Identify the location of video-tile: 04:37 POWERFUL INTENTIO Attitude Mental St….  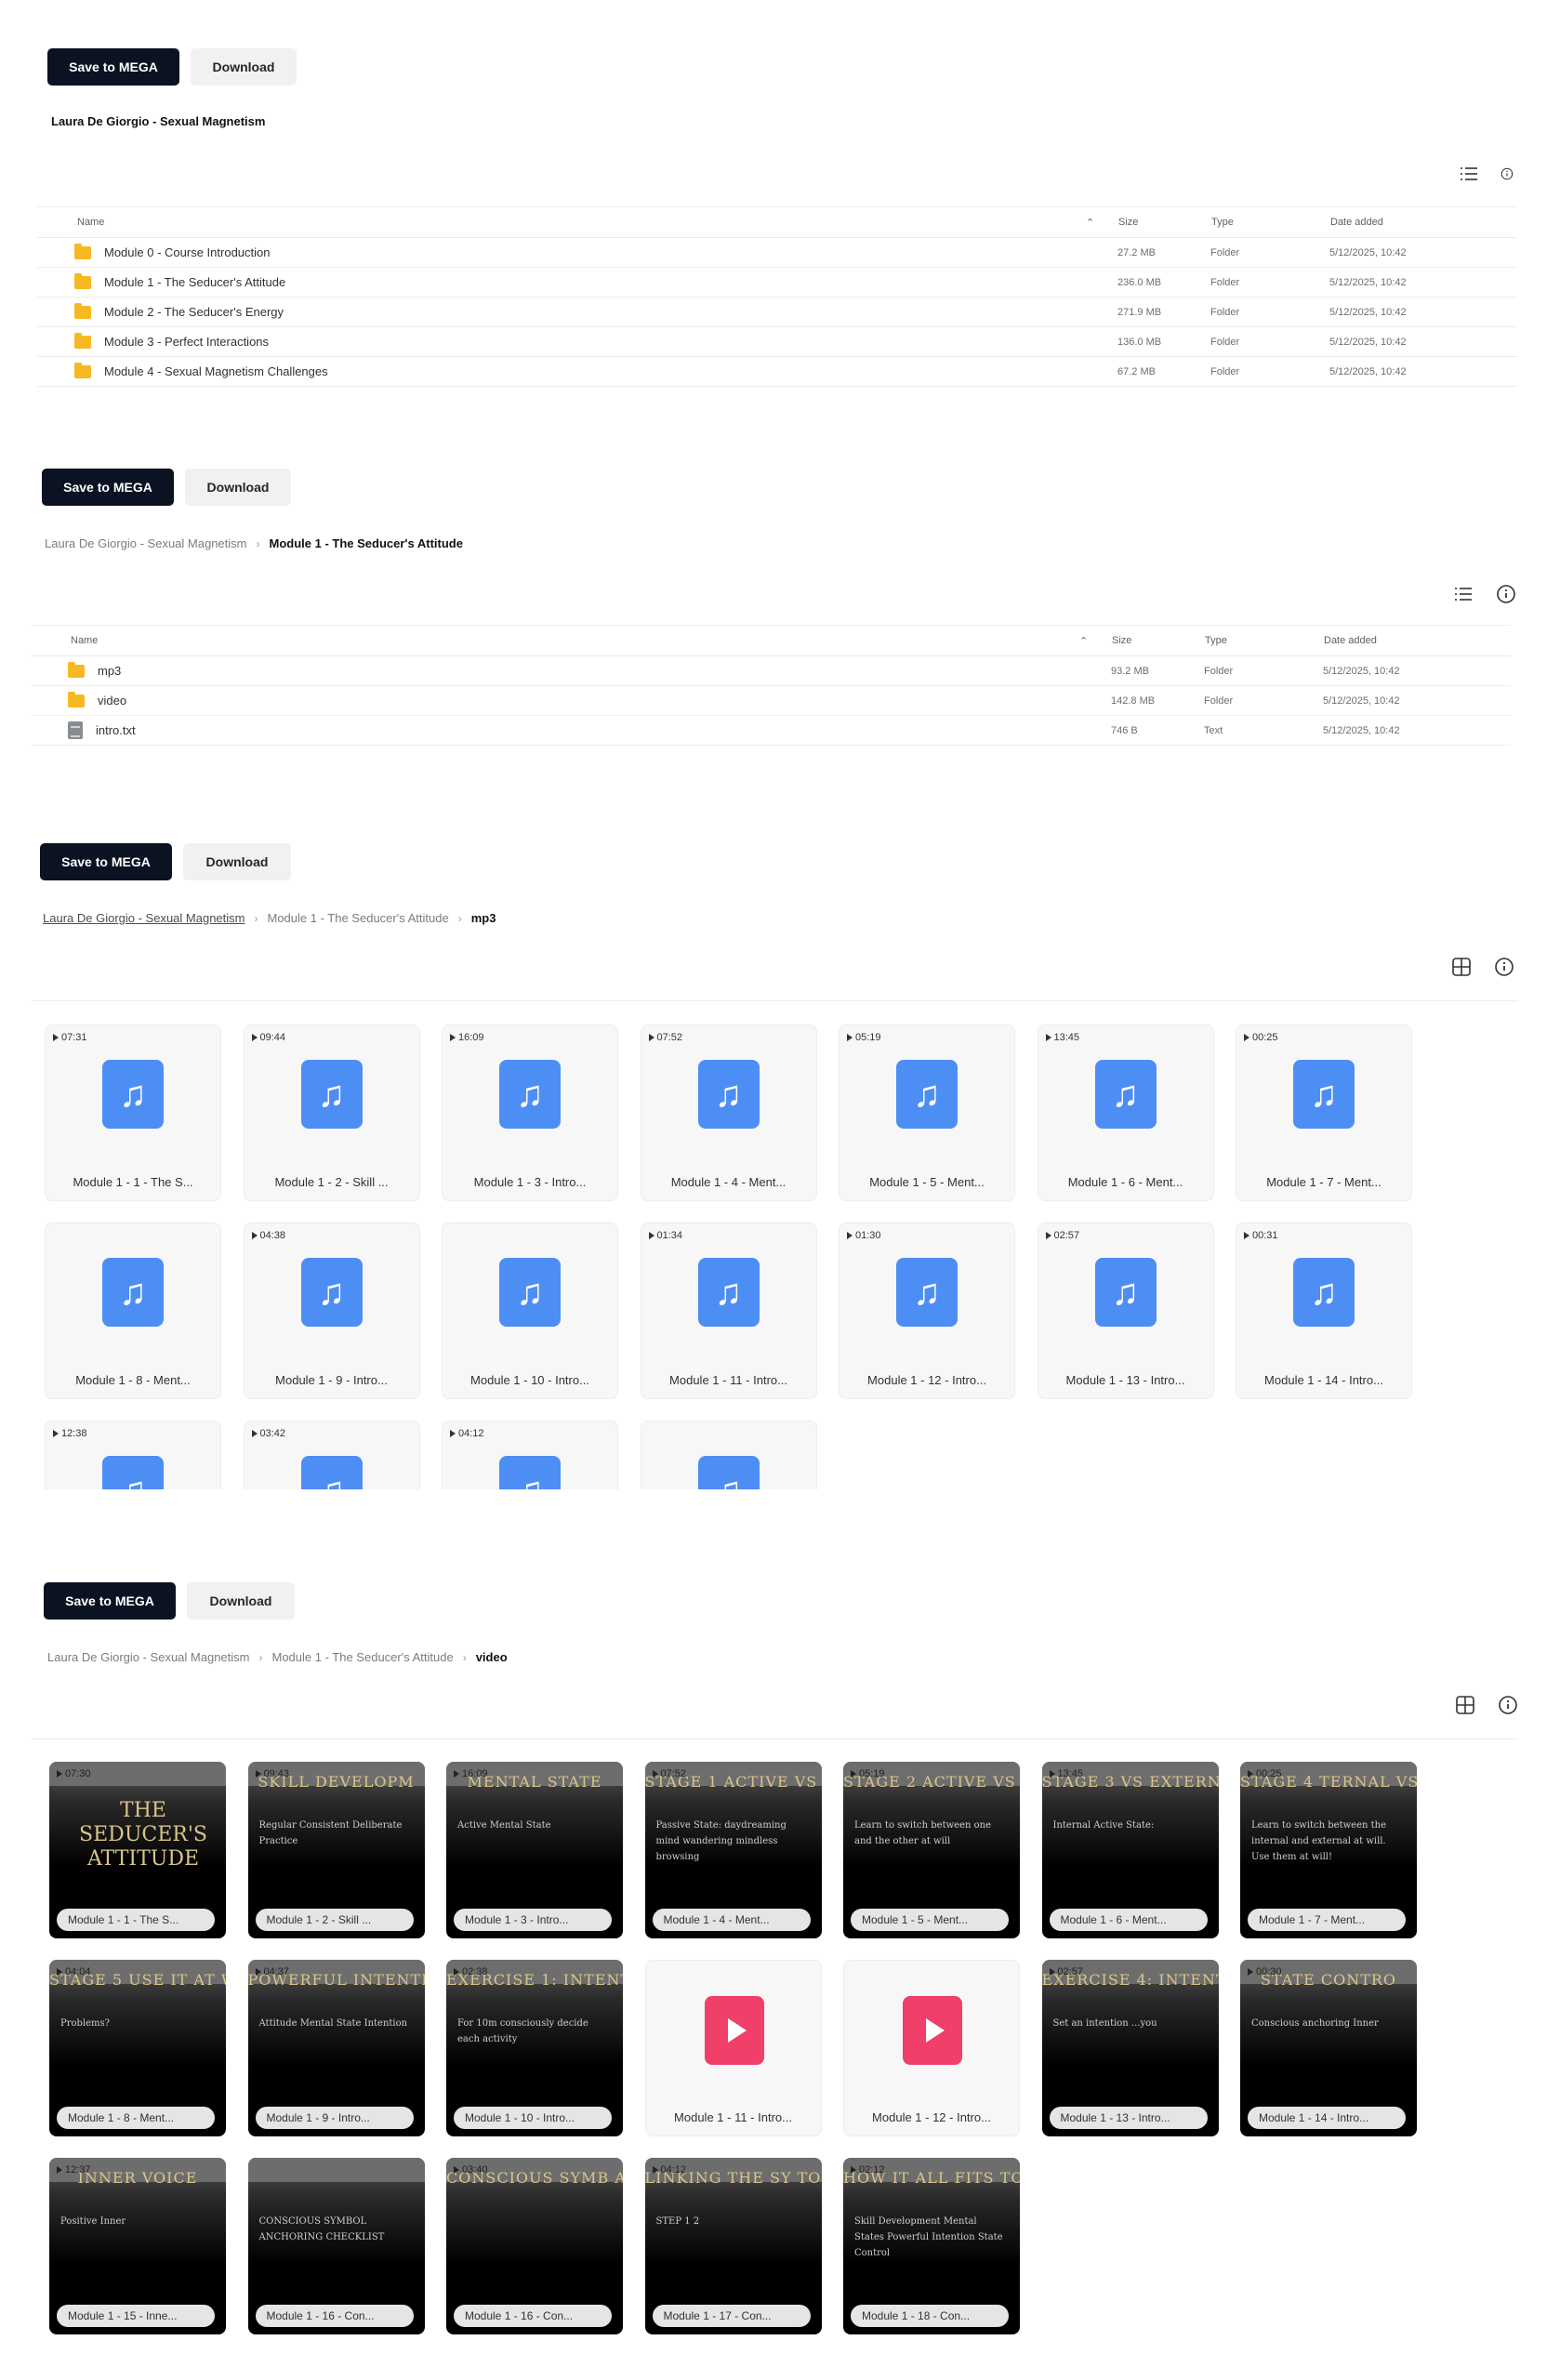
(336, 2048).